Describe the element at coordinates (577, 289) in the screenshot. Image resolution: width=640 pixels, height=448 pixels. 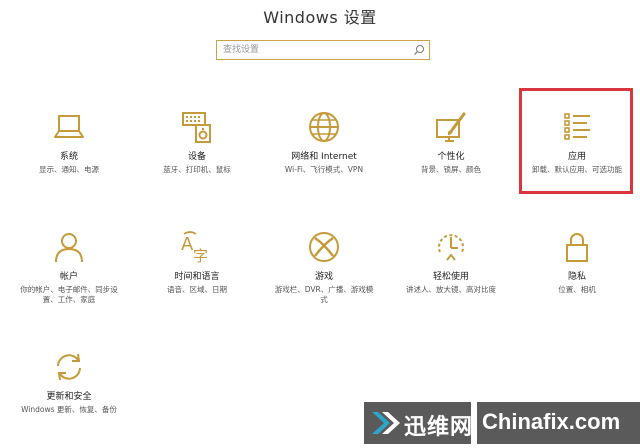
I see `tile-desc: 位置、相机` at that location.